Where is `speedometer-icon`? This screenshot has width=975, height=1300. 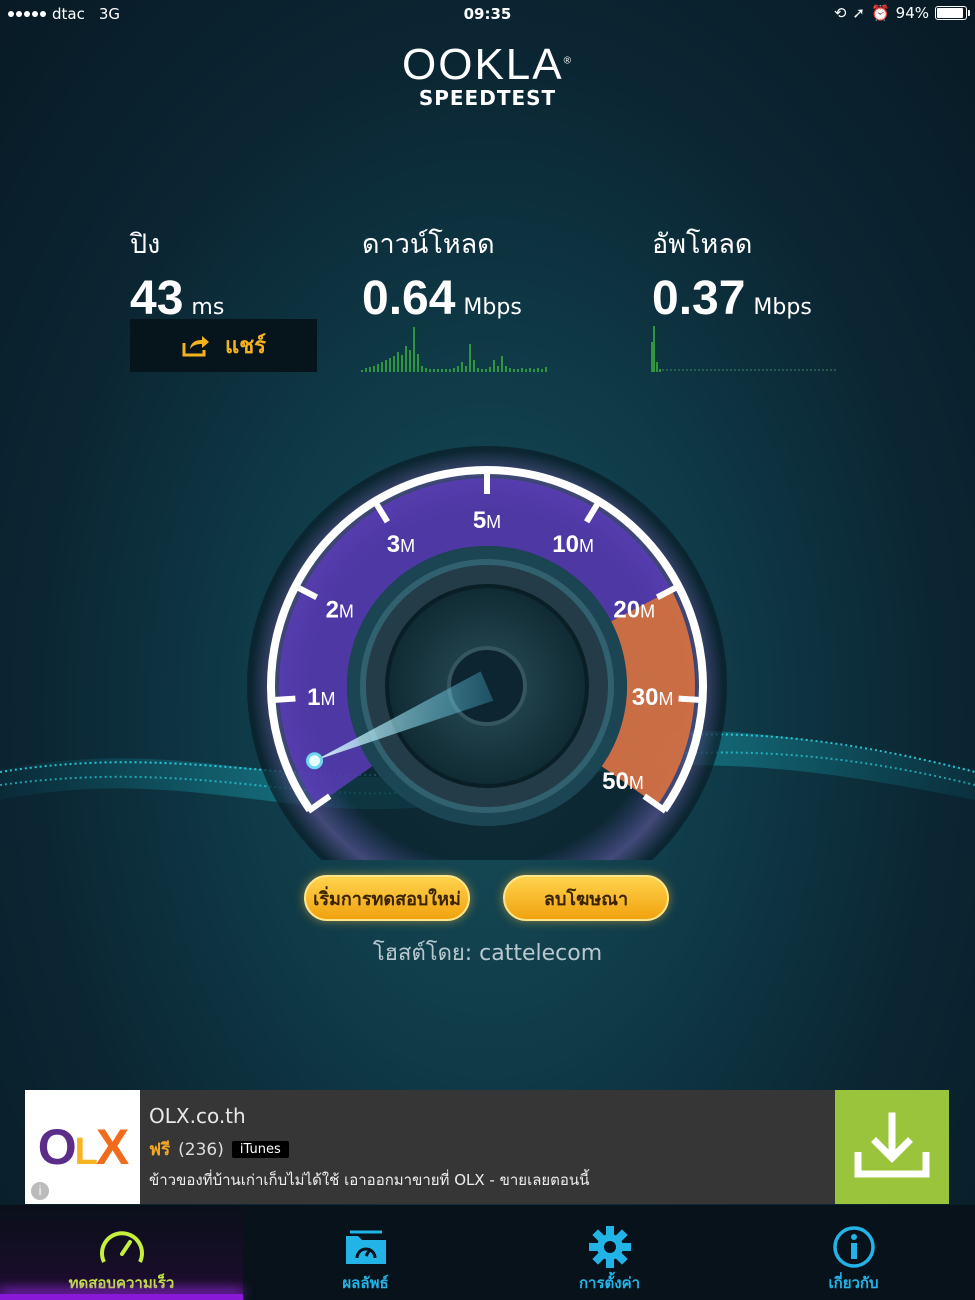
speedometer-icon is located at coordinates (121, 1247).